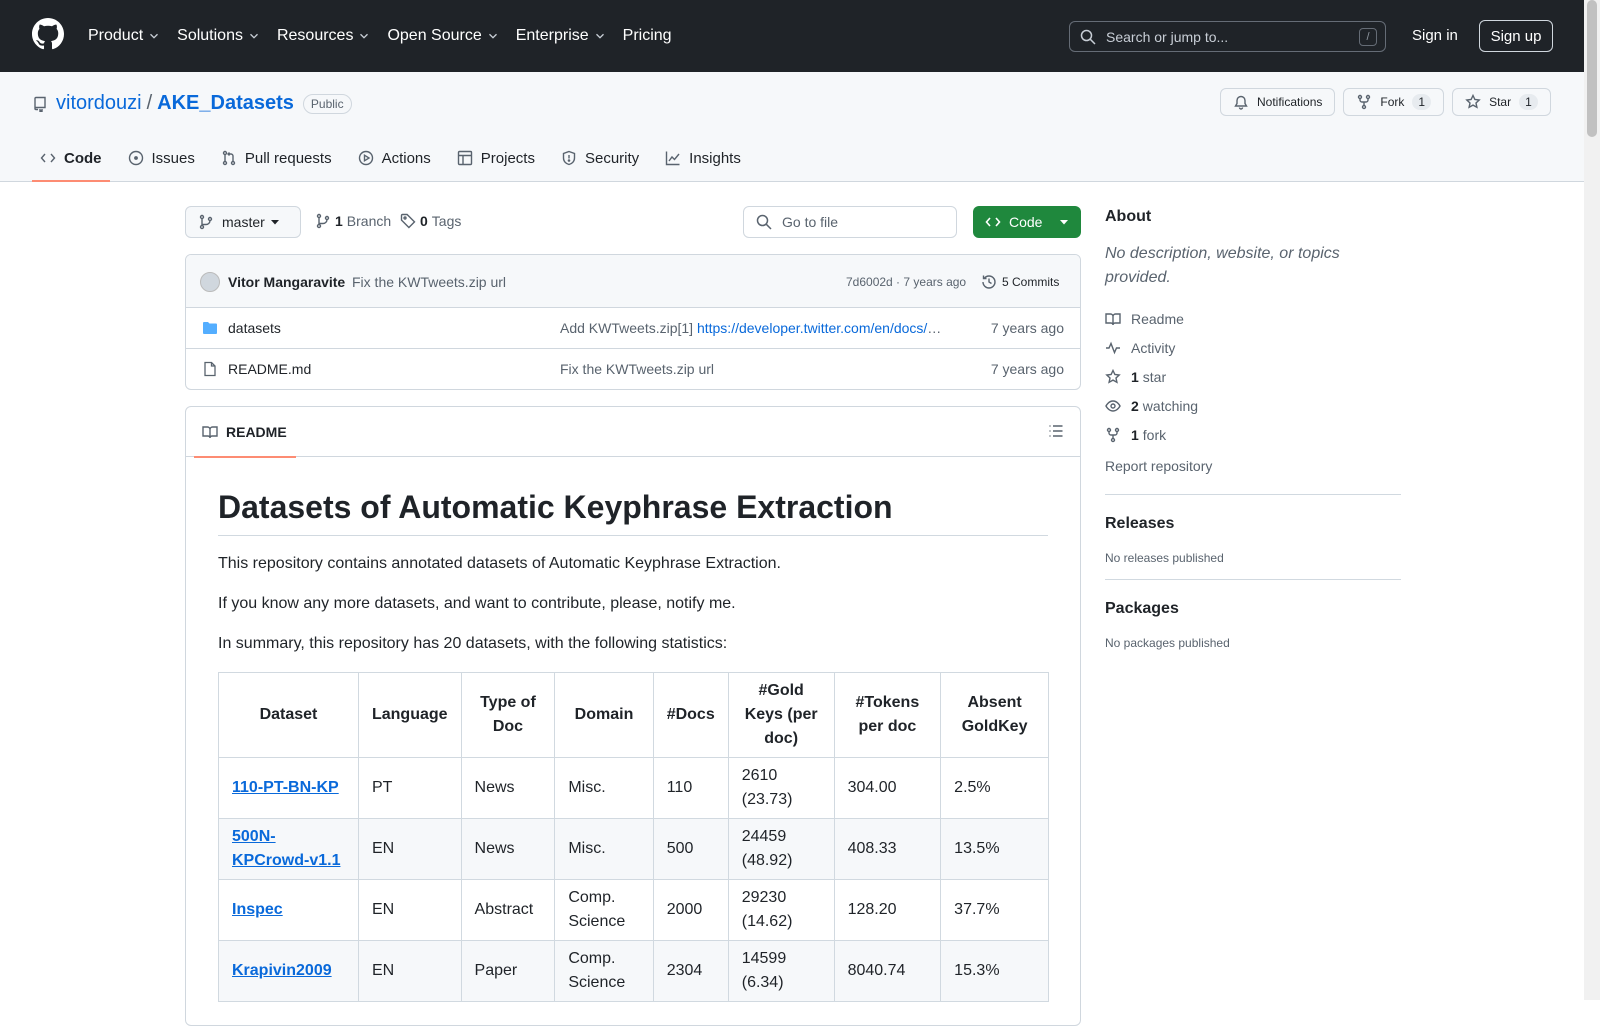  What do you see at coordinates (507, 158) in the screenshot?
I see `tab-label: Projects` at bounding box center [507, 158].